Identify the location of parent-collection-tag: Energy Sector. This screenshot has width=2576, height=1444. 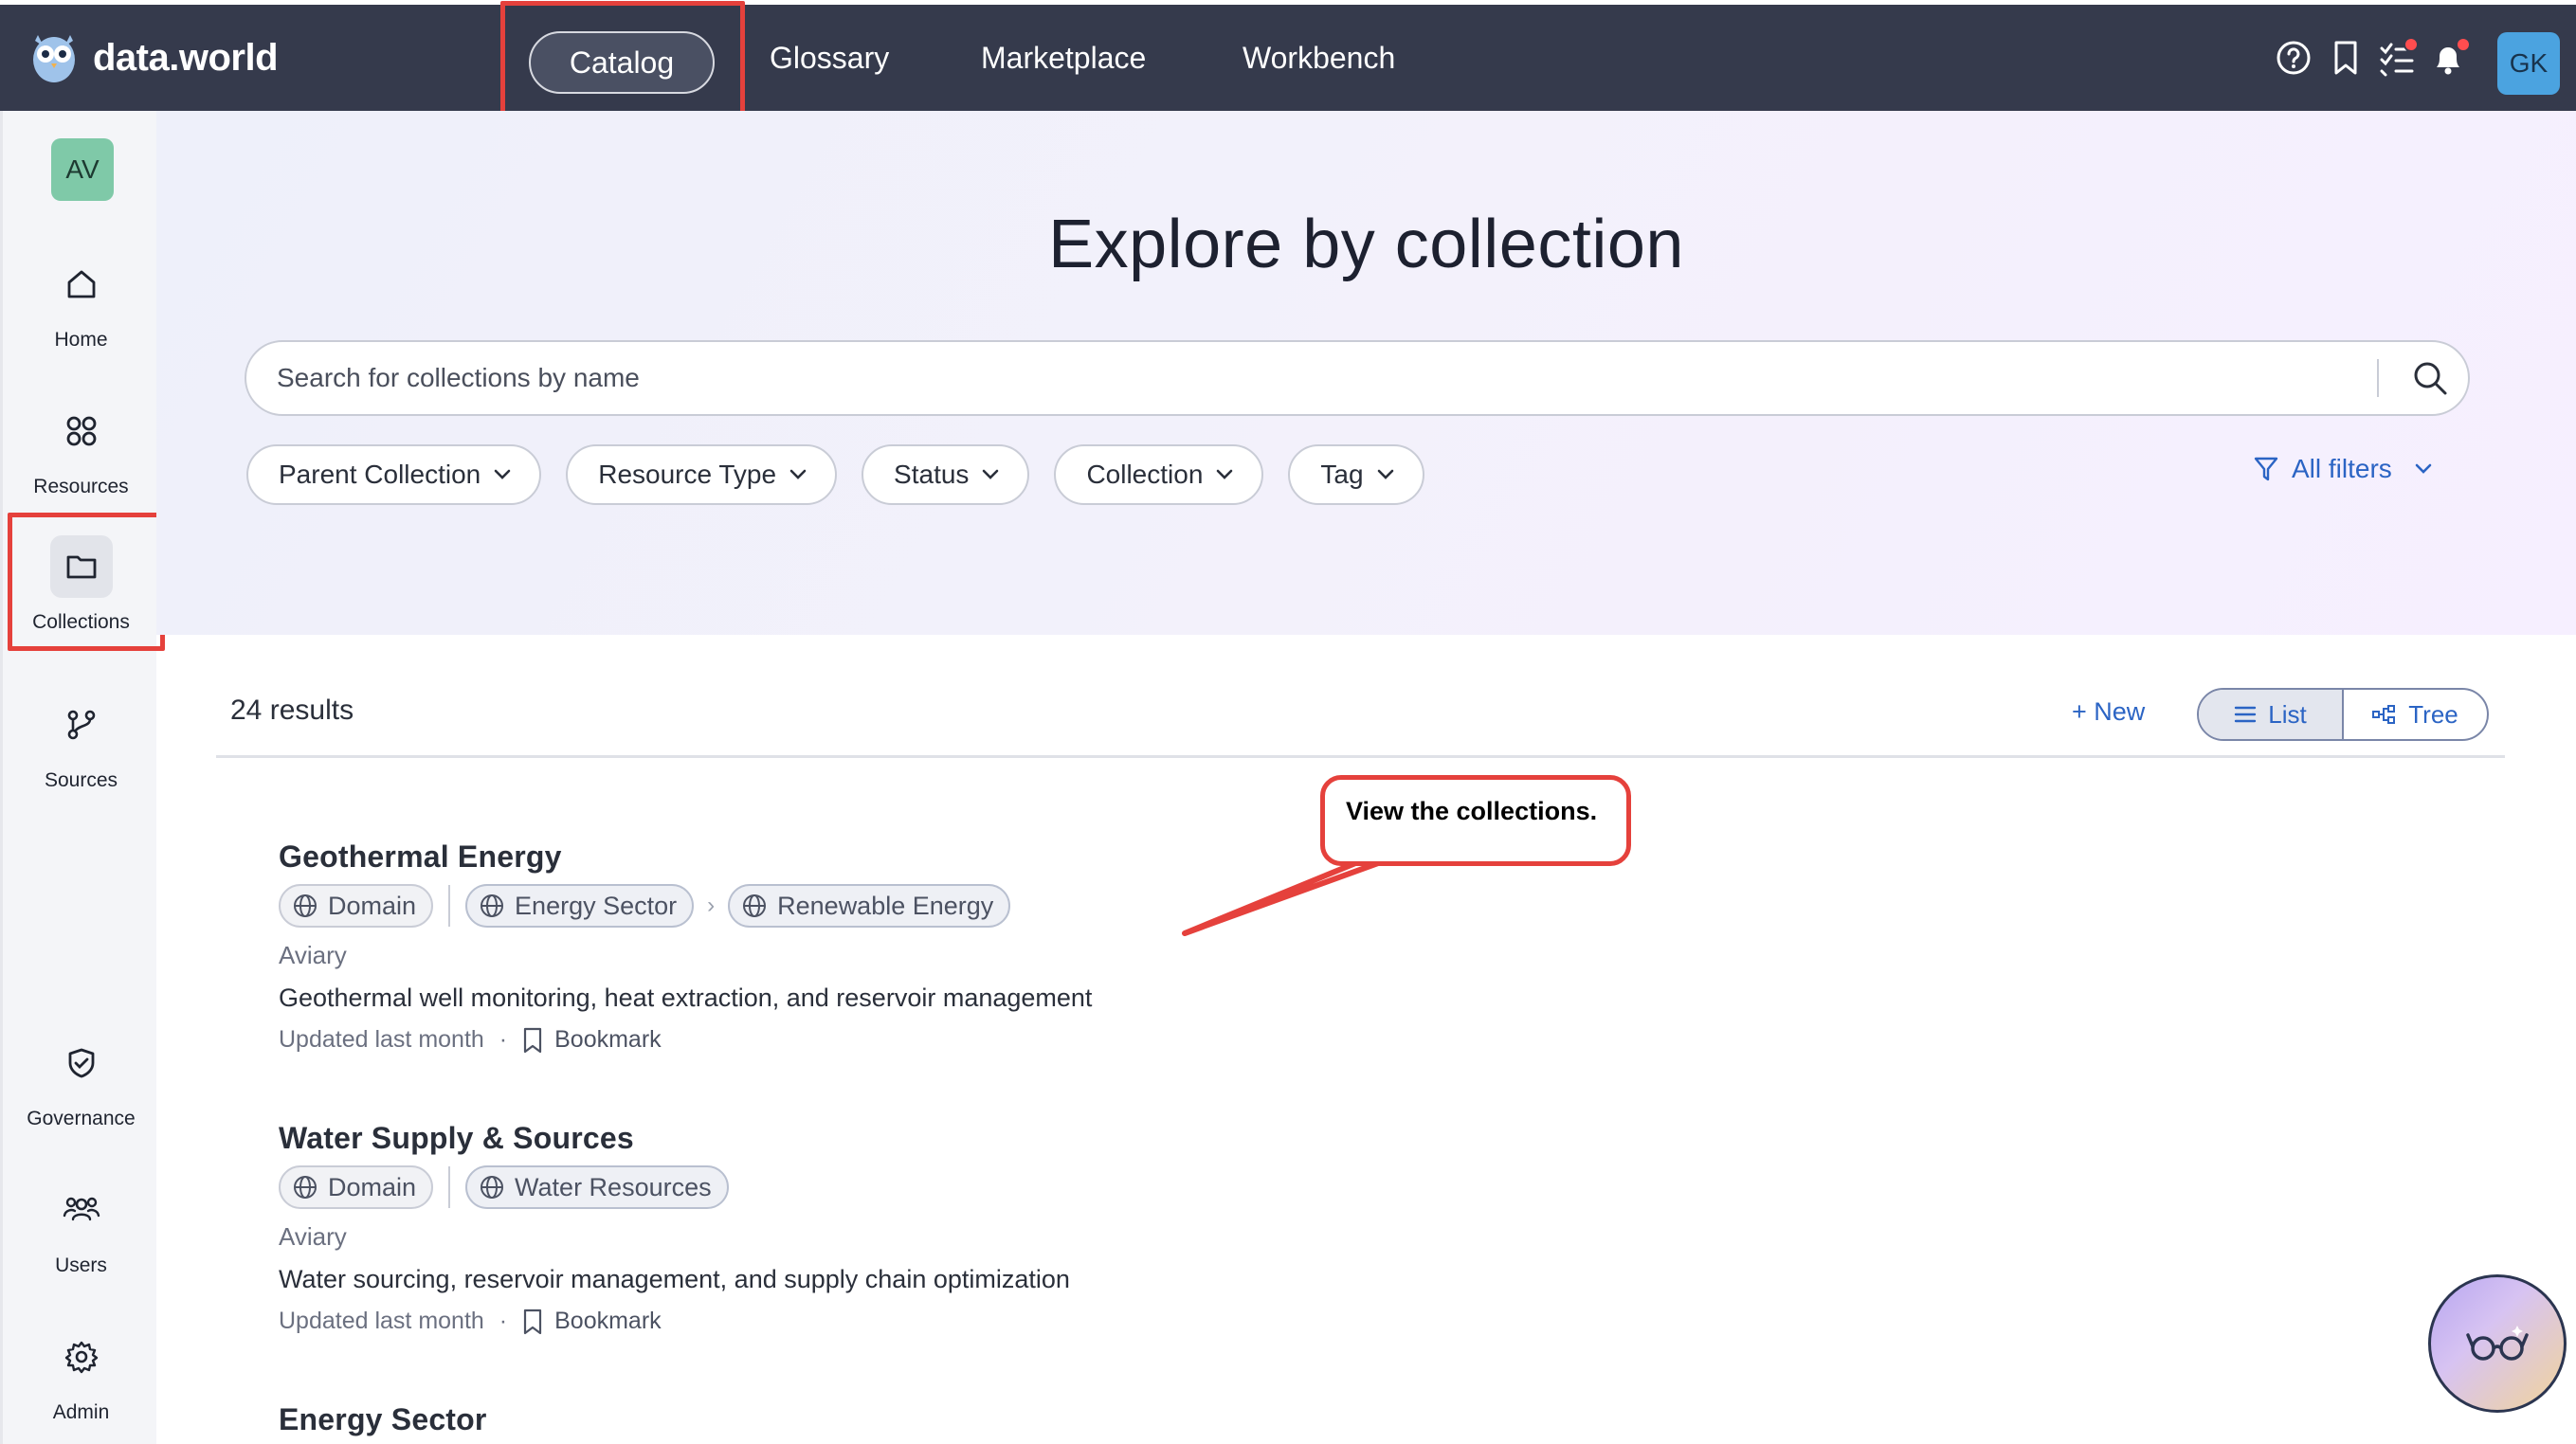
(580, 906).